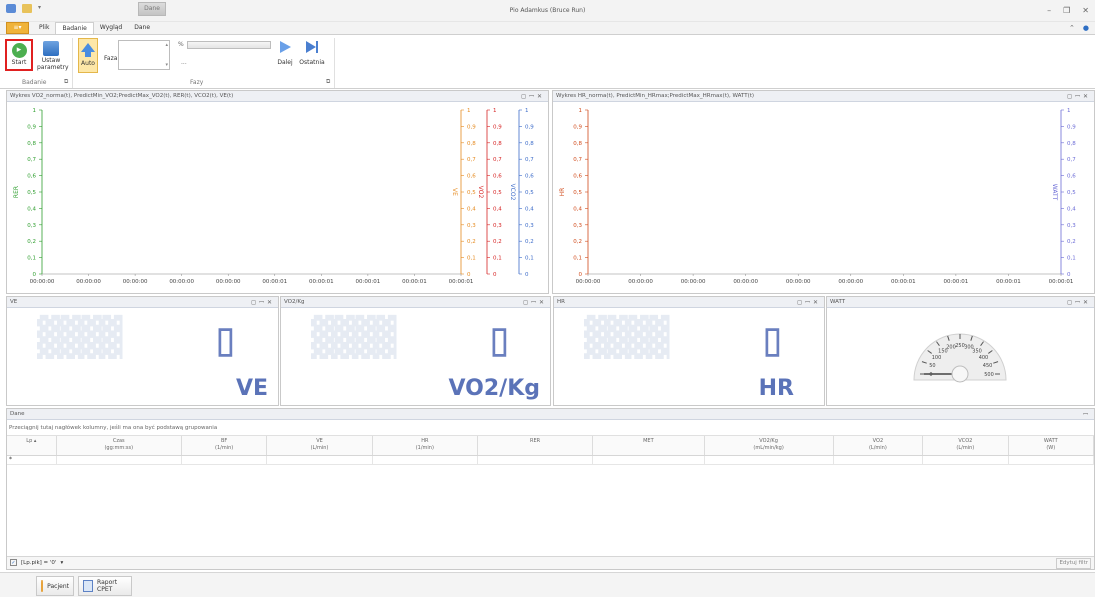  I want to click on group-fazy-launcher-icon: ⧉, so click(328, 82).